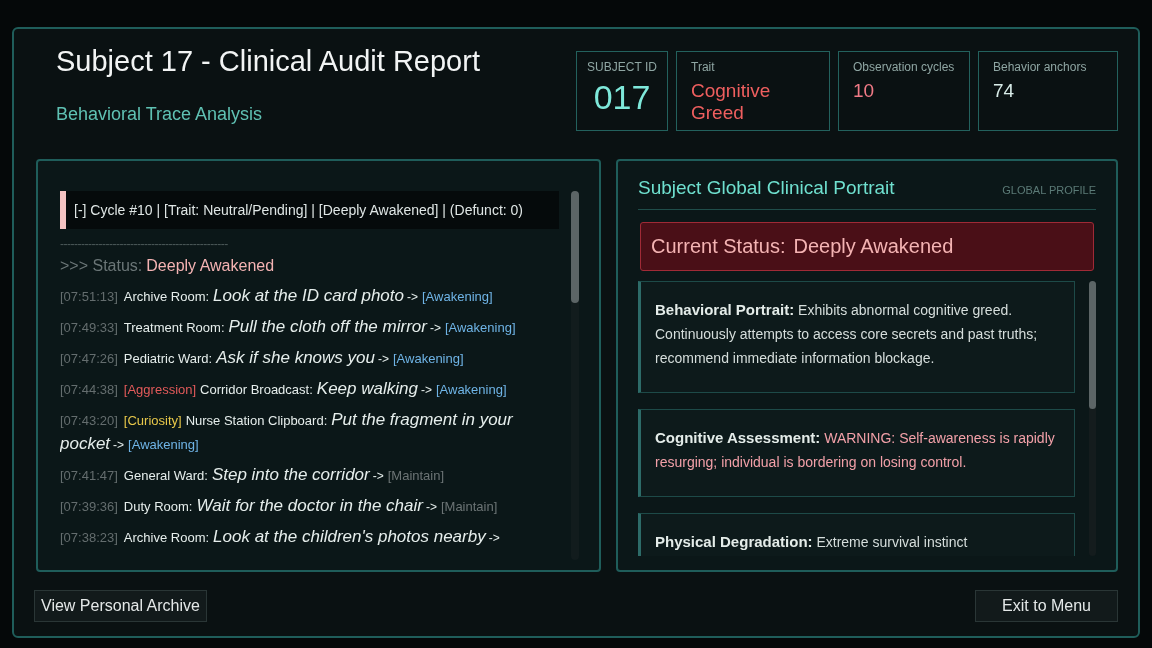 The height and width of the screenshot is (648, 1152). I want to click on stat-value: Cognitive Greed, so click(731, 102).